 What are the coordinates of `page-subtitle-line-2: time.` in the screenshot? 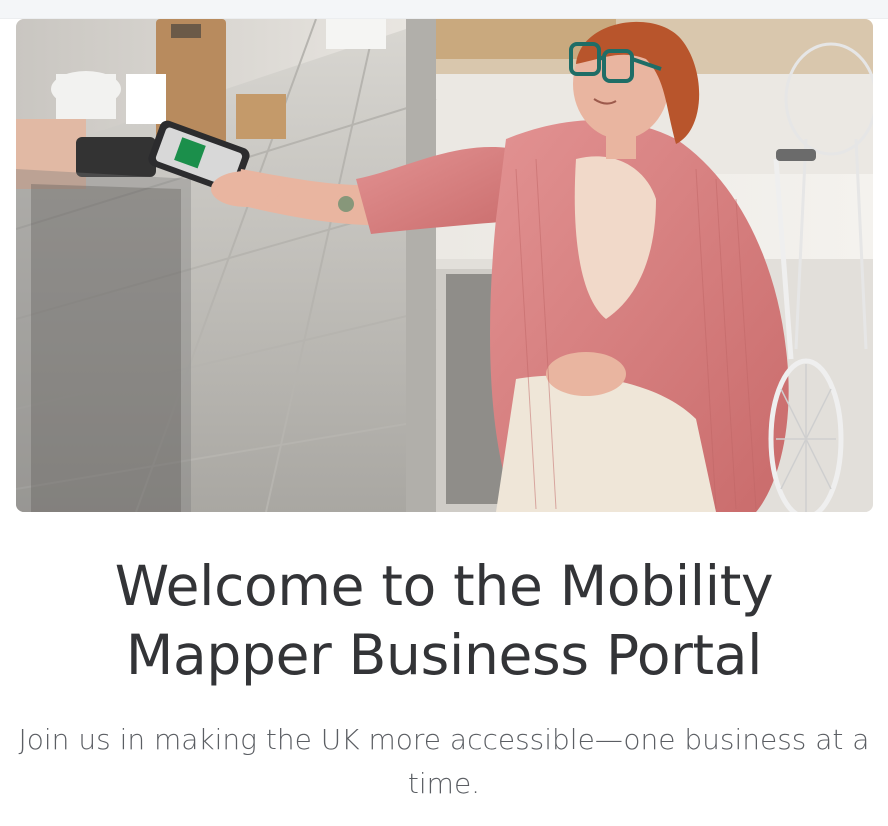 It's located at (444, 783).